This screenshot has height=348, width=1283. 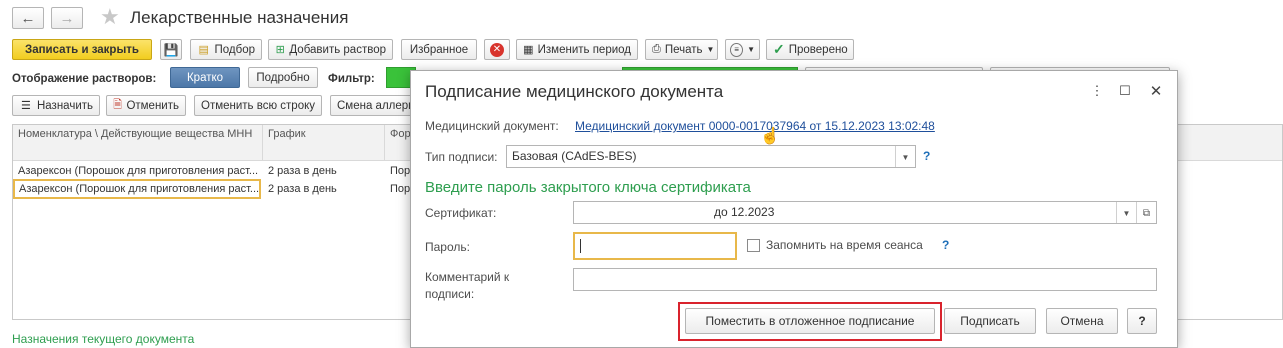 I want to click on cancel-assign-button: 🗎 Отменить, so click(x=146, y=105).